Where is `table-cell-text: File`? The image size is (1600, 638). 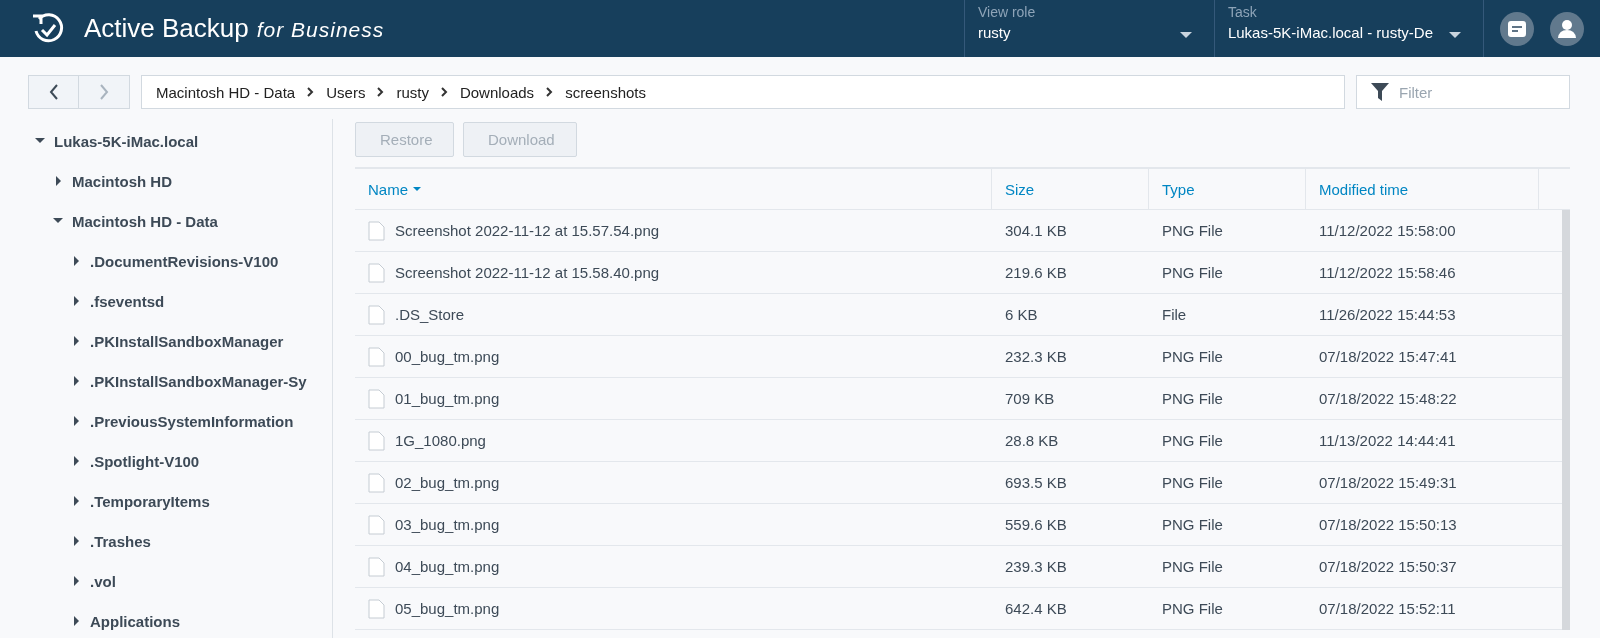 table-cell-text: File is located at coordinates (1174, 315).